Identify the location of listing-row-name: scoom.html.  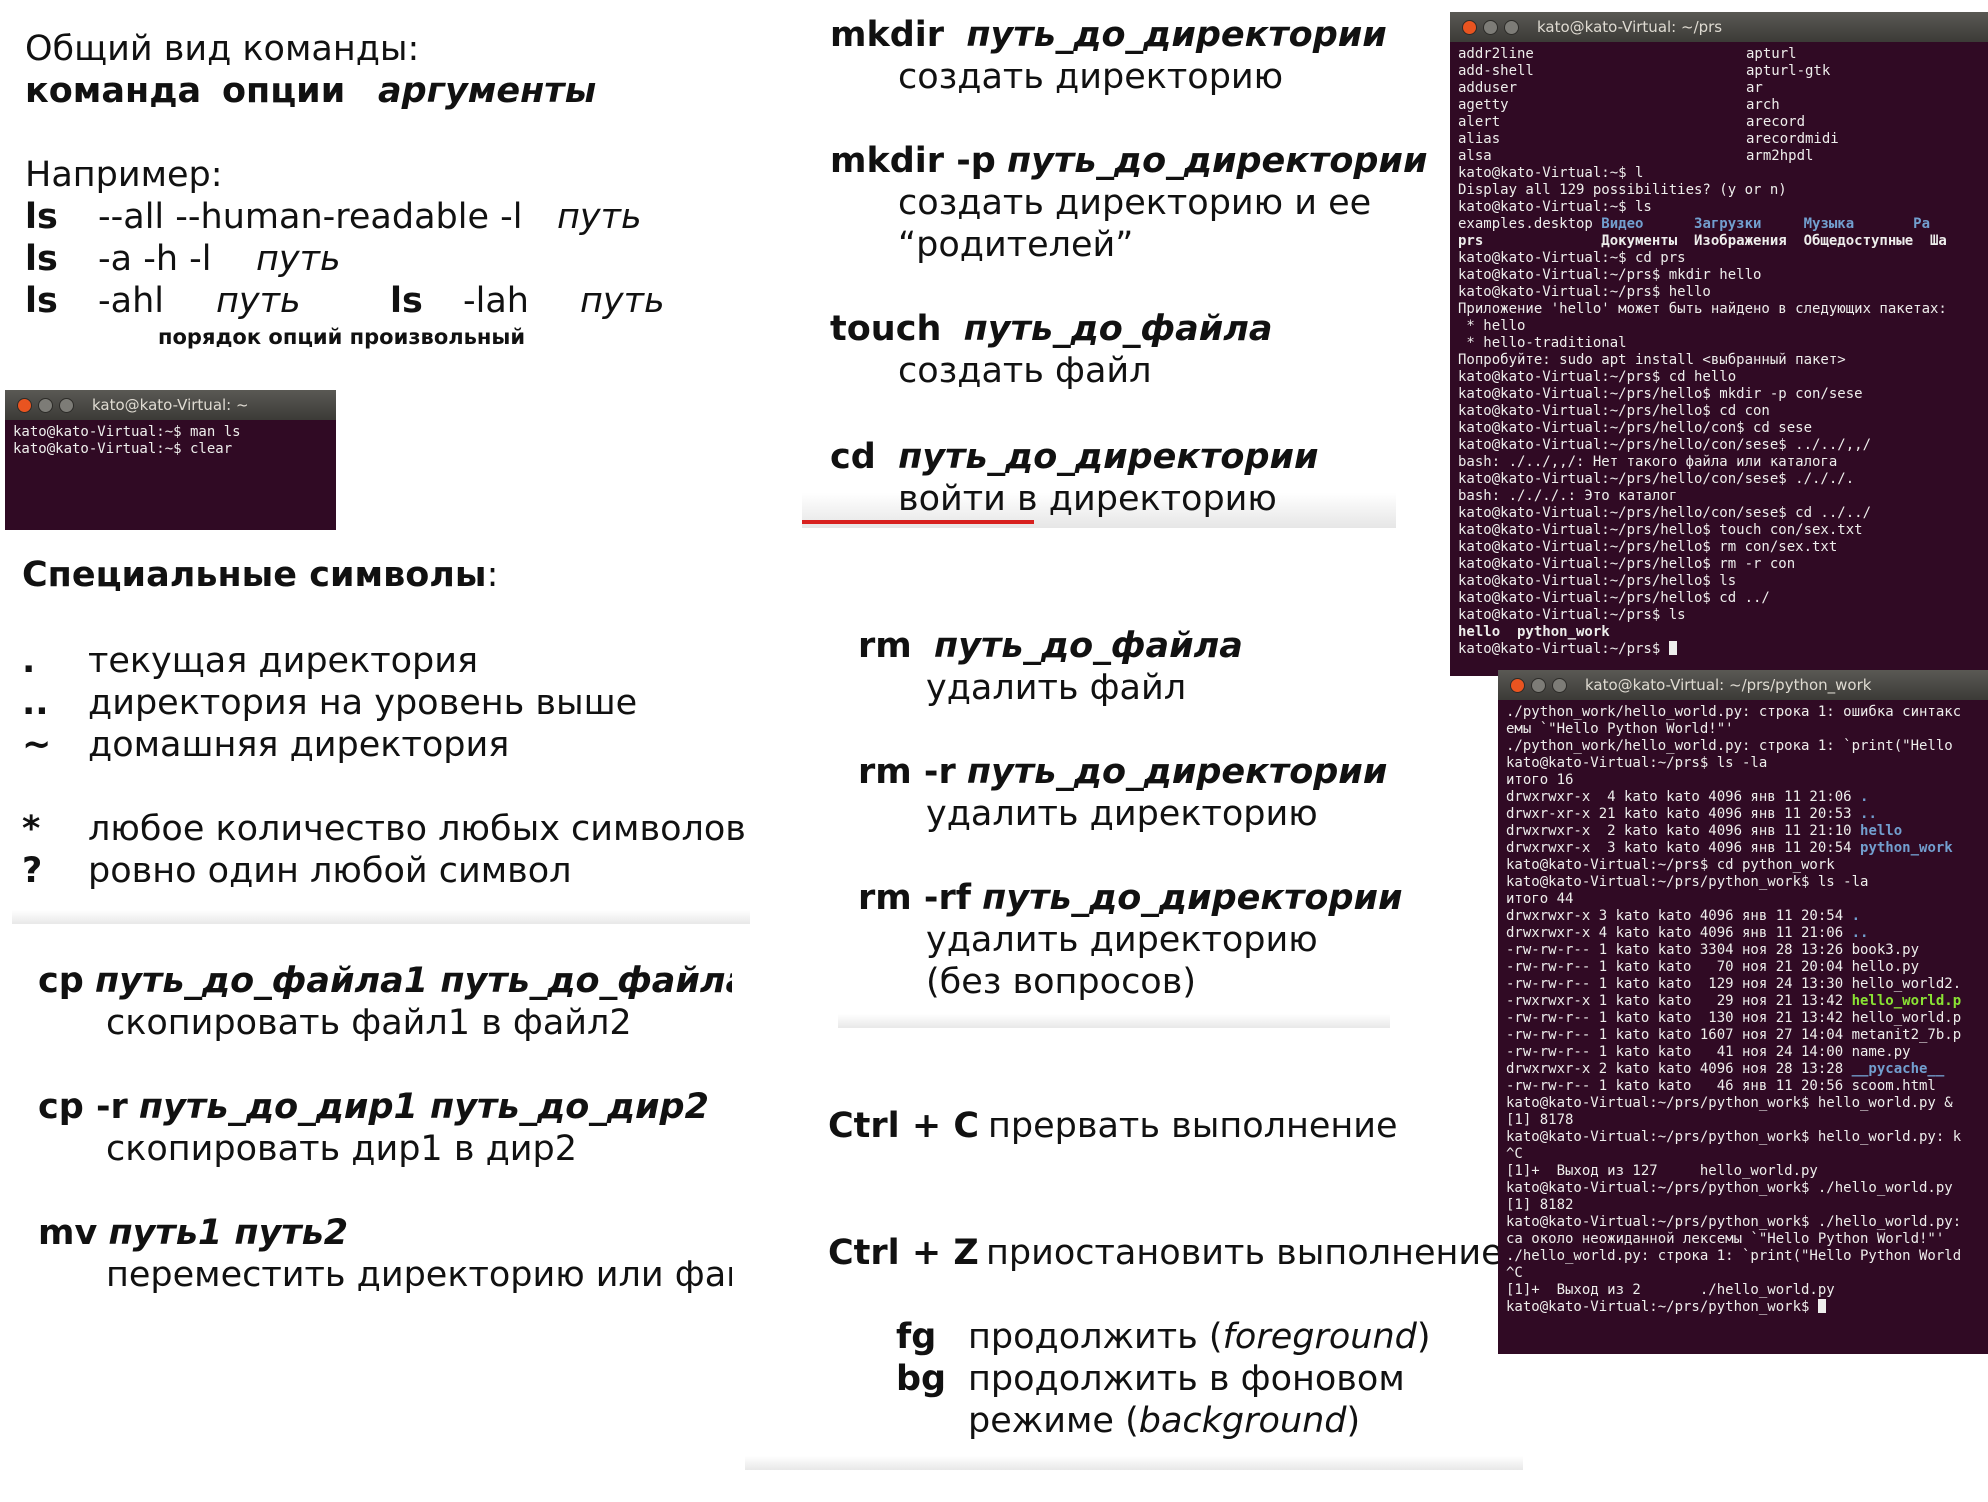
(1893, 1086).